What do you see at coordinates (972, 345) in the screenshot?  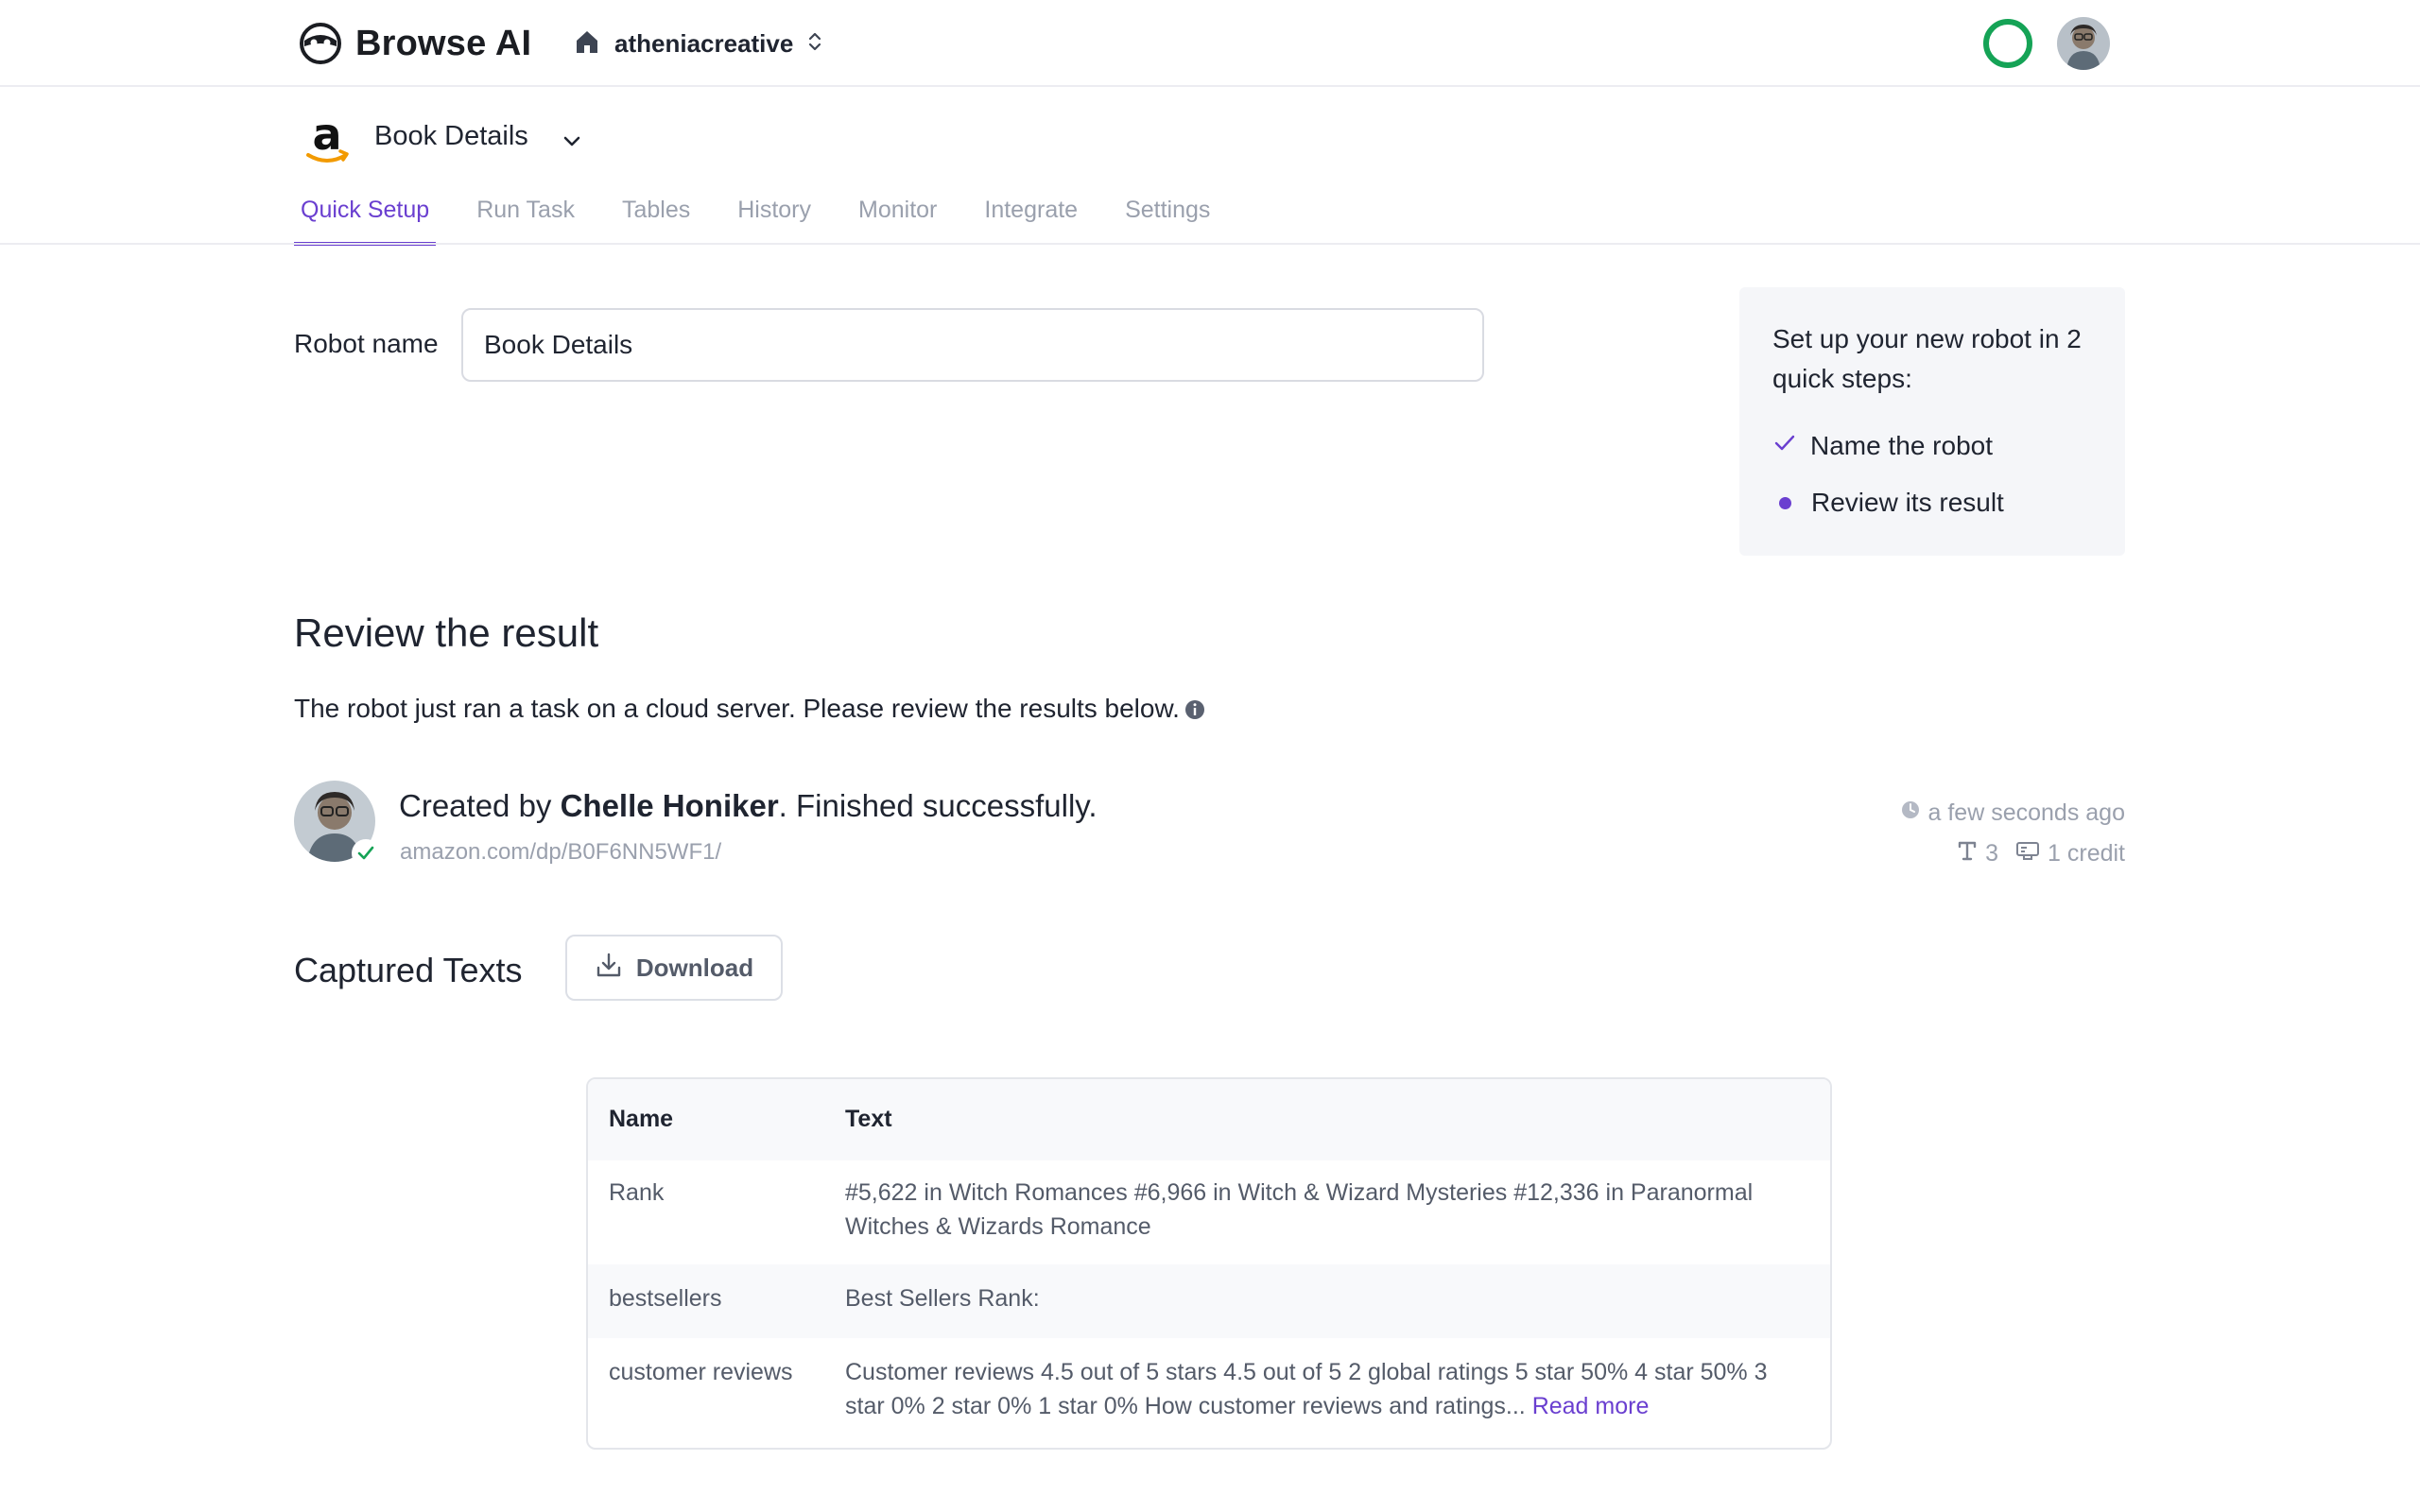 I see `robot-name-input` at bounding box center [972, 345].